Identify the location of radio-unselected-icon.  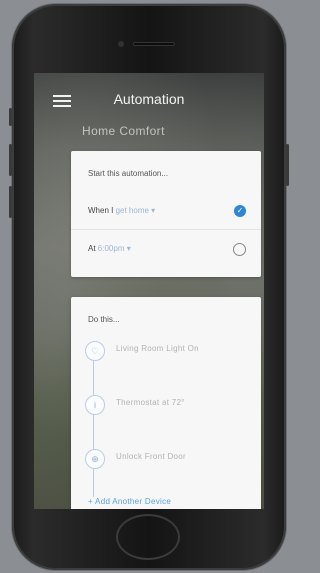
(239, 249).